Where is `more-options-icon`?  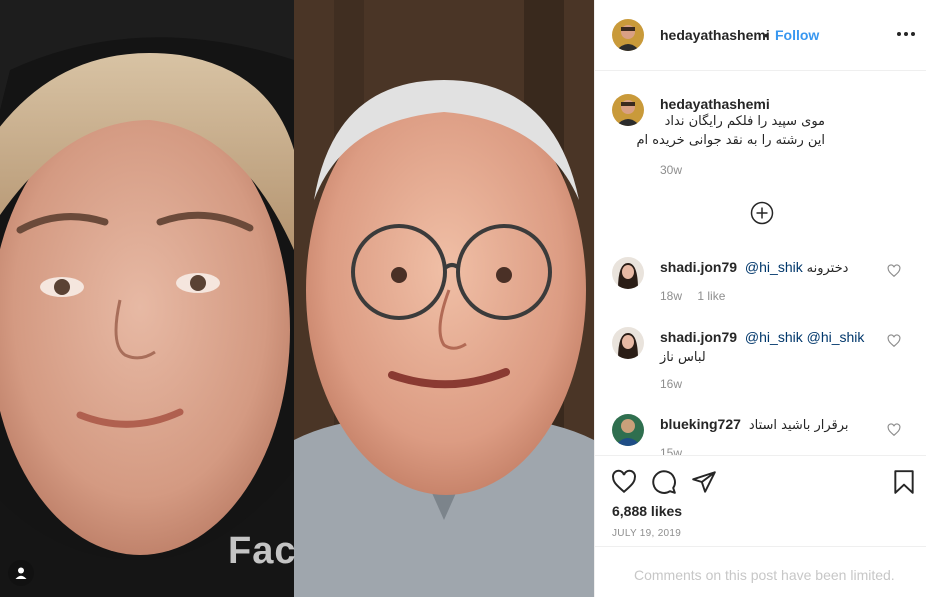 more-options-icon is located at coordinates (906, 34).